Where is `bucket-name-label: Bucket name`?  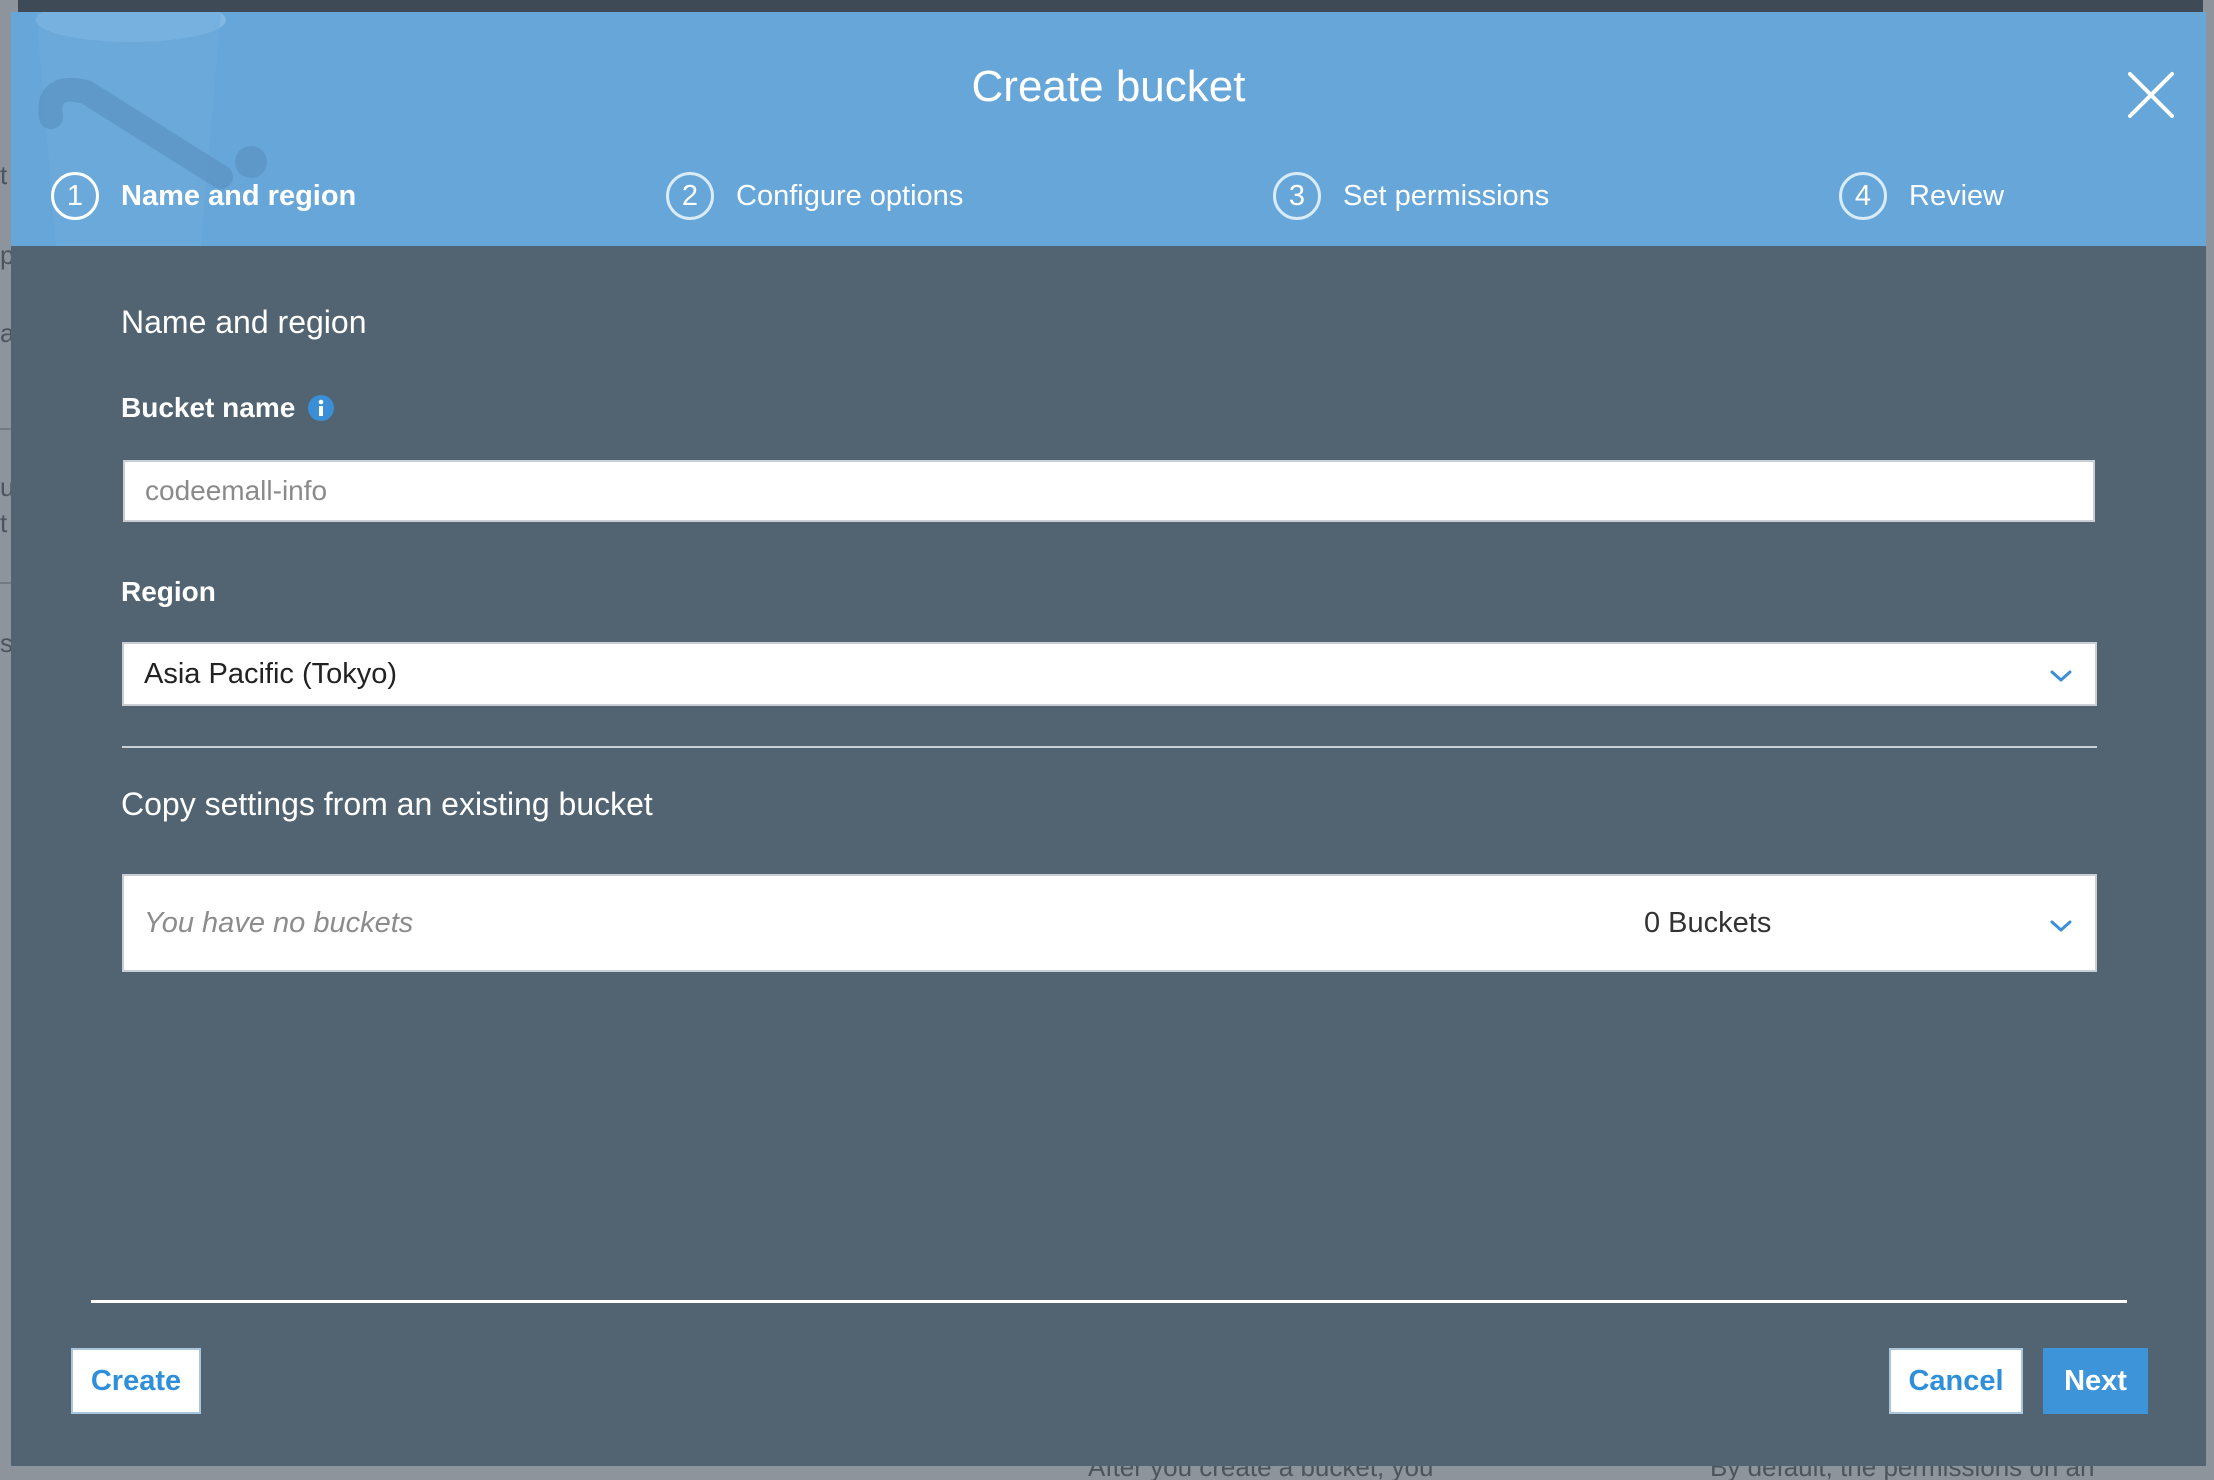 bucket-name-label: Bucket name is located at coordinates (228, 408).